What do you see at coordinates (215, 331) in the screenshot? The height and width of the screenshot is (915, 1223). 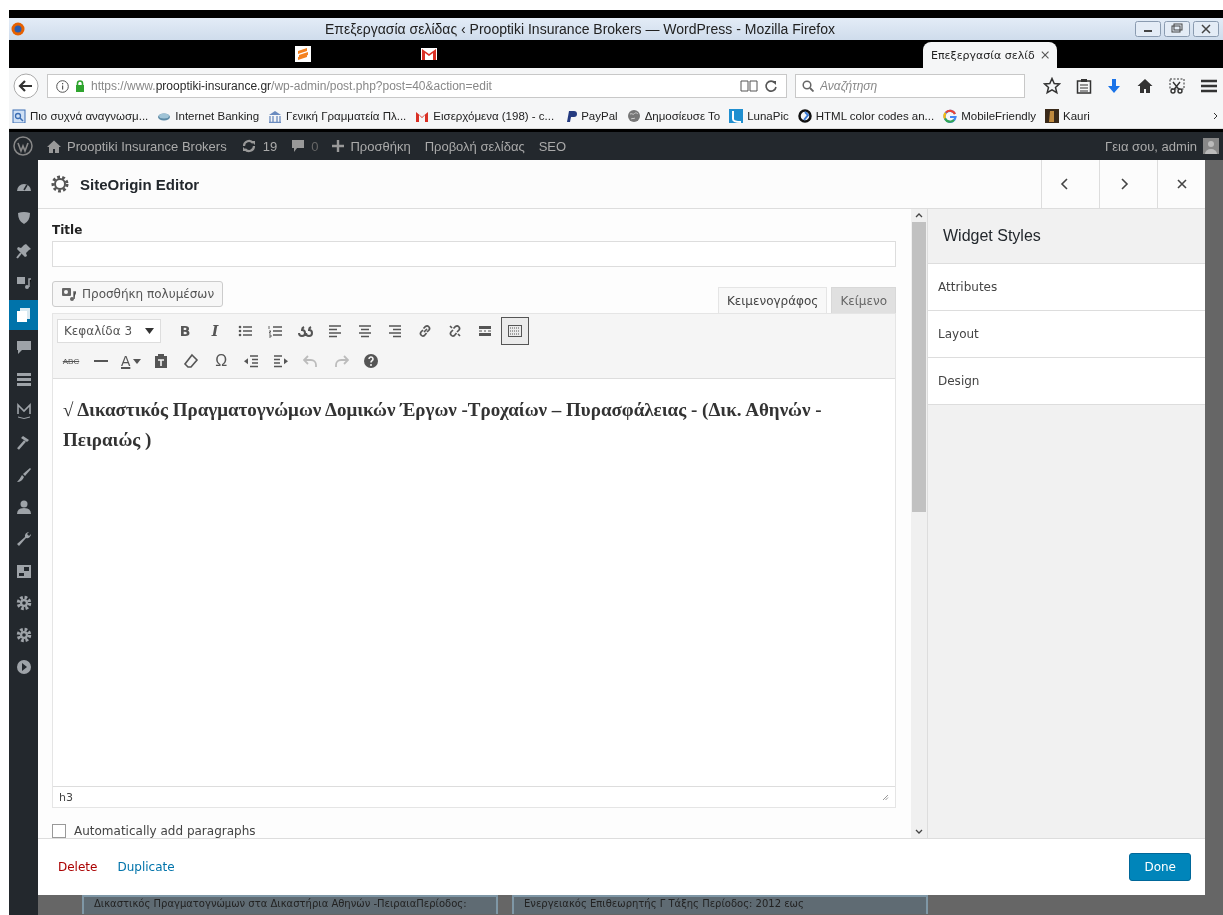 I see `italic-button: I` at bounding box center [215, 331].